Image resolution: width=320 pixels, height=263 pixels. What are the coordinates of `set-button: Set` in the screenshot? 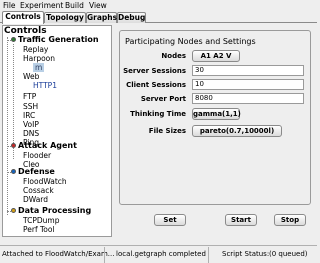 It's located at (170, 220).